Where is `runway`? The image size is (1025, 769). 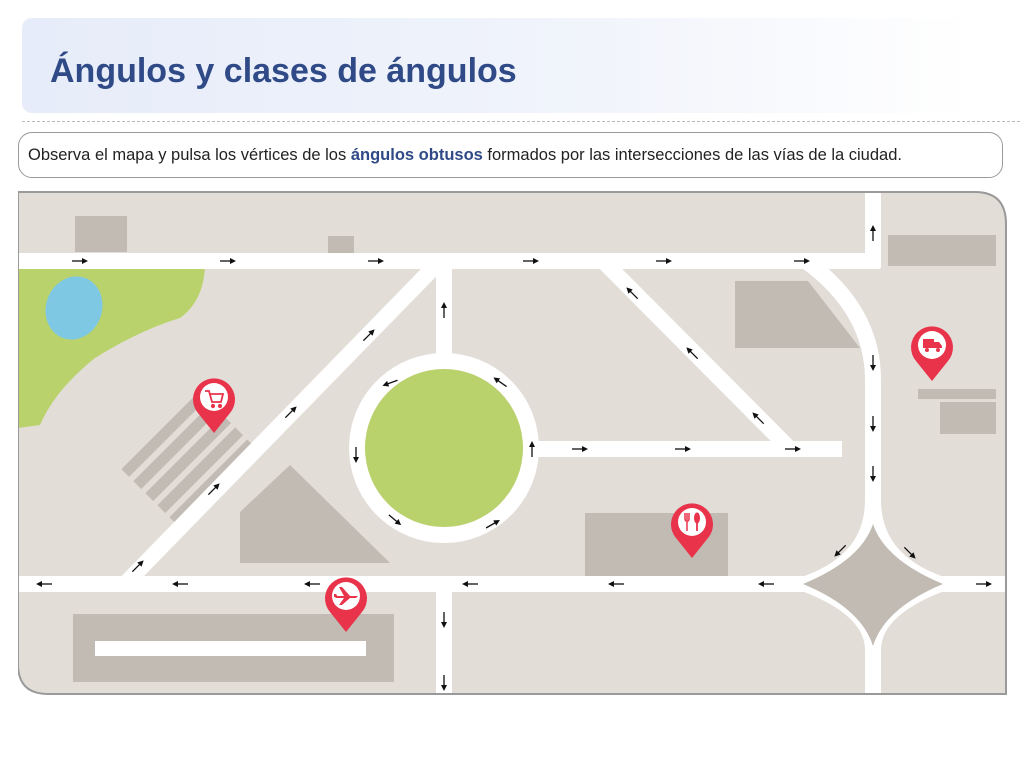 runway is located at coordinates (230, 648).